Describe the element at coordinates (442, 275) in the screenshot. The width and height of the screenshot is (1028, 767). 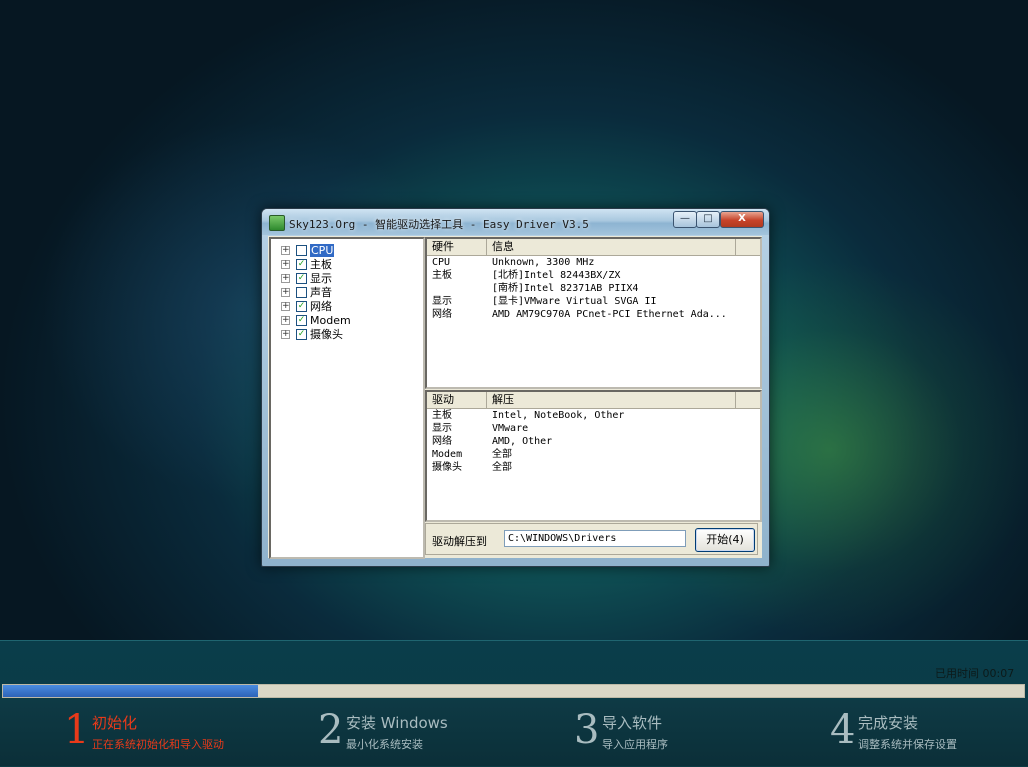
I see `cell-hardware: 主板` at that location.